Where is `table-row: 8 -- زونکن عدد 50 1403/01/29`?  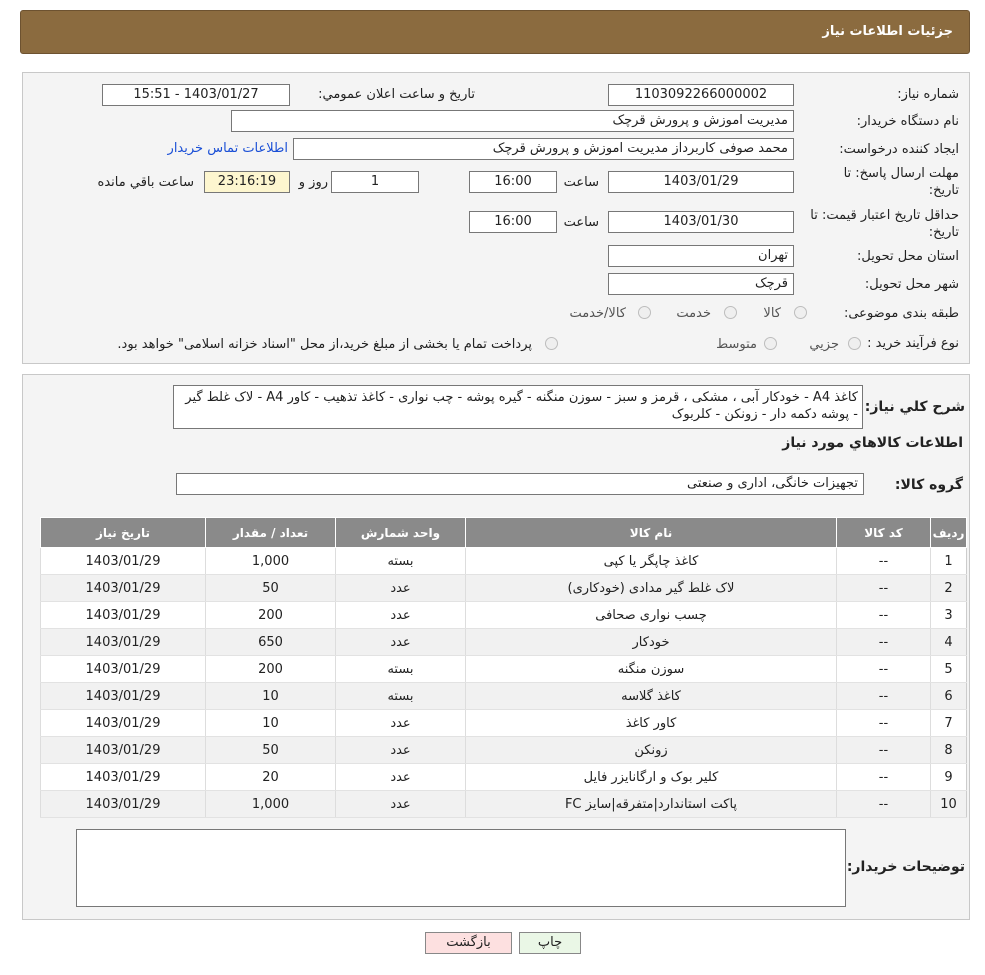
table-row: 8 -- زونکن عدد 50 1403/01/29 is located at coordinates (503, 750).